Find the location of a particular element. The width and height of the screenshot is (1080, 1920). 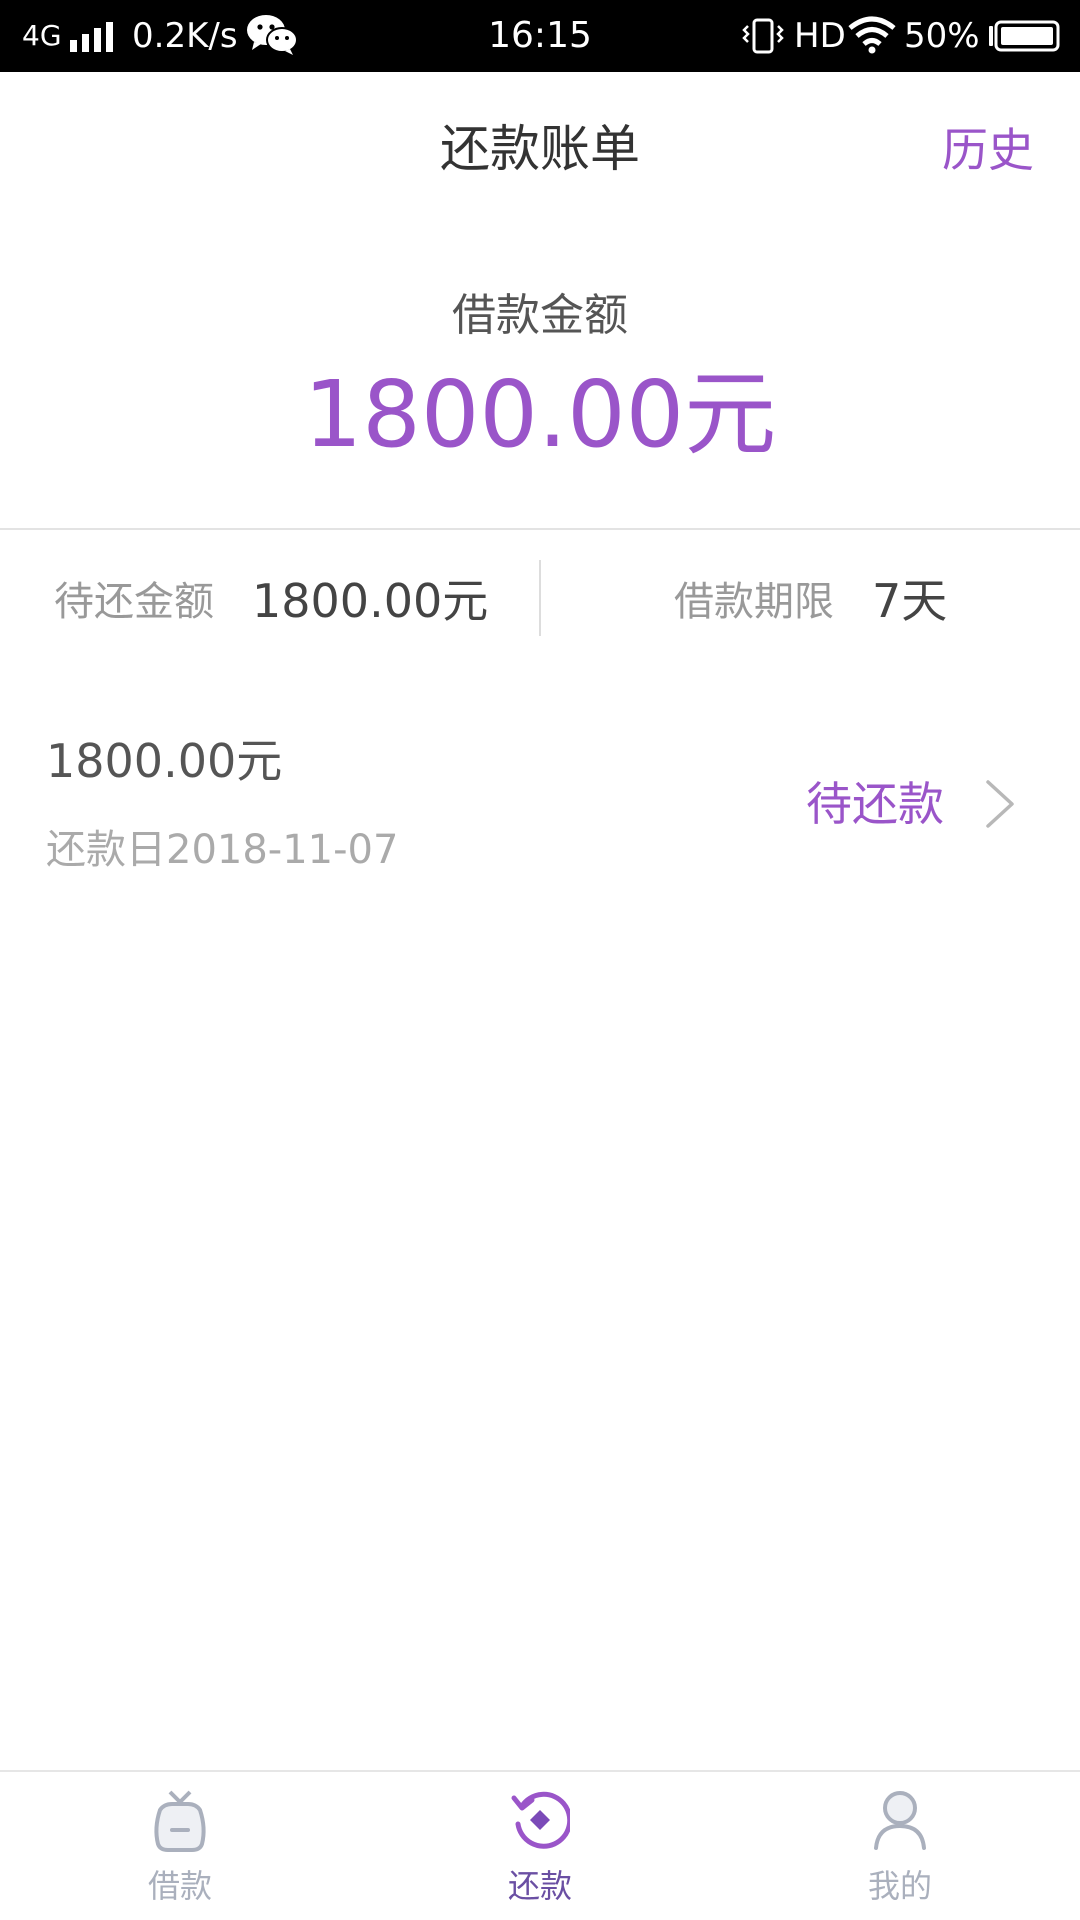

status-bar: 4G 0.2K/s 16:15 HD 50% is located at coordinates (540, 36).